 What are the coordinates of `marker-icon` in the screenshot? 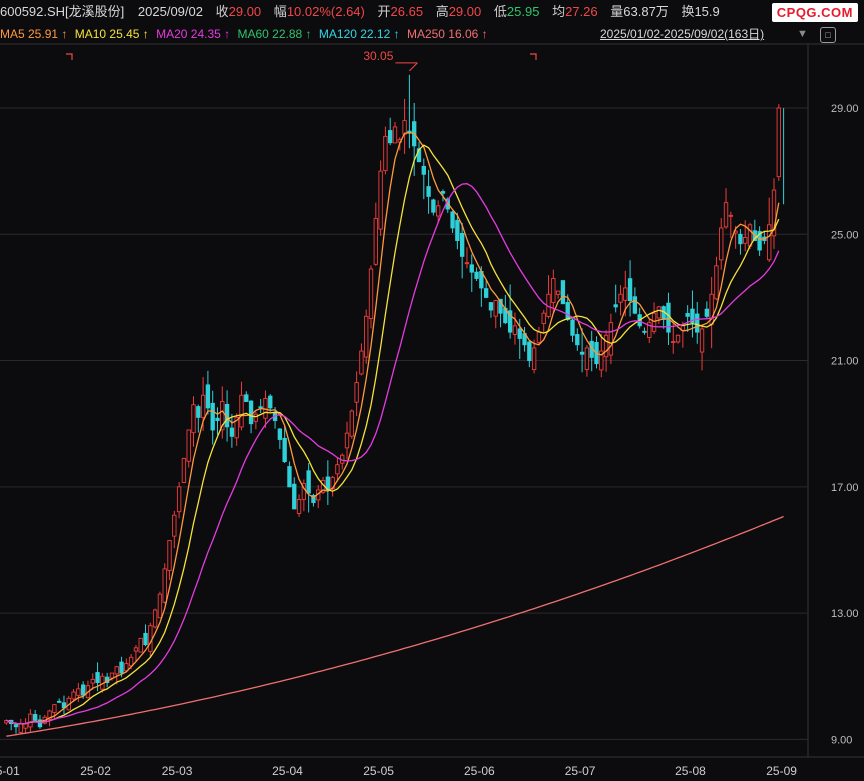 It's located at (69, 56).